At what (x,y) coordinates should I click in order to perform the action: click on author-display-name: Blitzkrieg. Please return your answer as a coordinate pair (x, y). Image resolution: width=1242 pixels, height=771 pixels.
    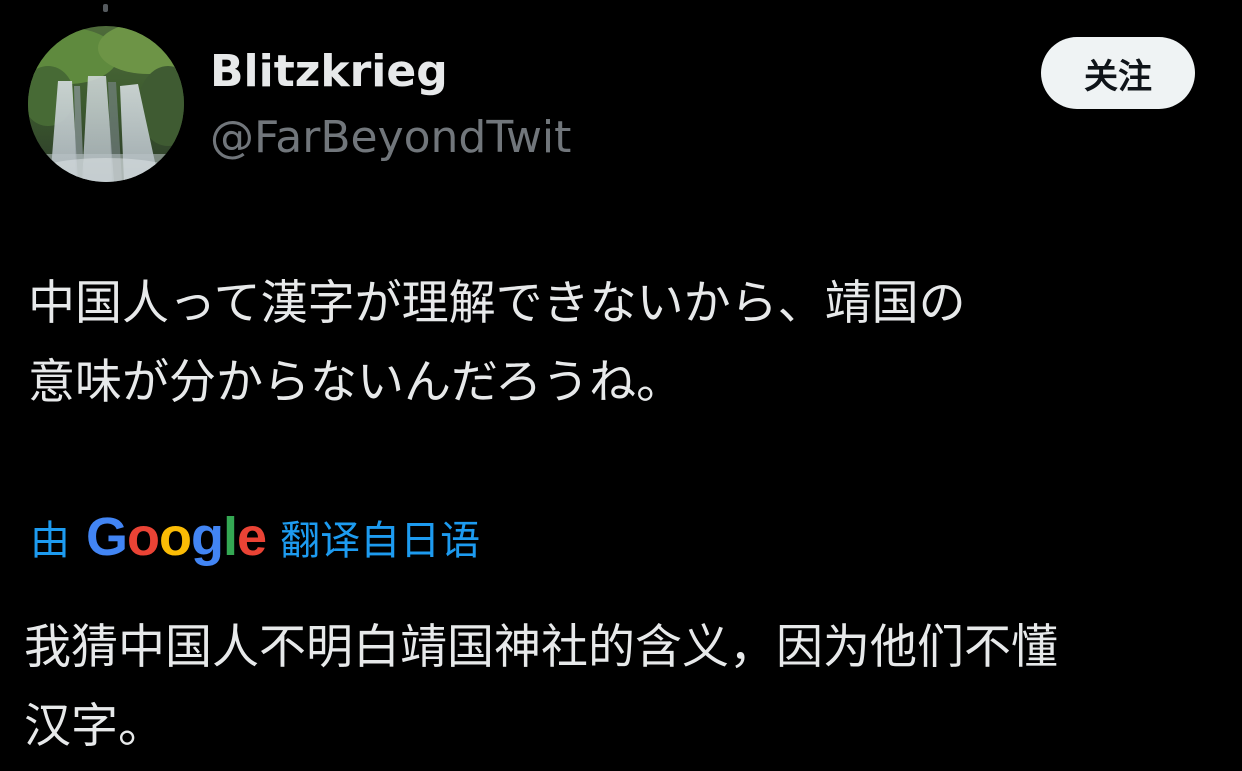
    Looking at the image, I should click on (329, 72).